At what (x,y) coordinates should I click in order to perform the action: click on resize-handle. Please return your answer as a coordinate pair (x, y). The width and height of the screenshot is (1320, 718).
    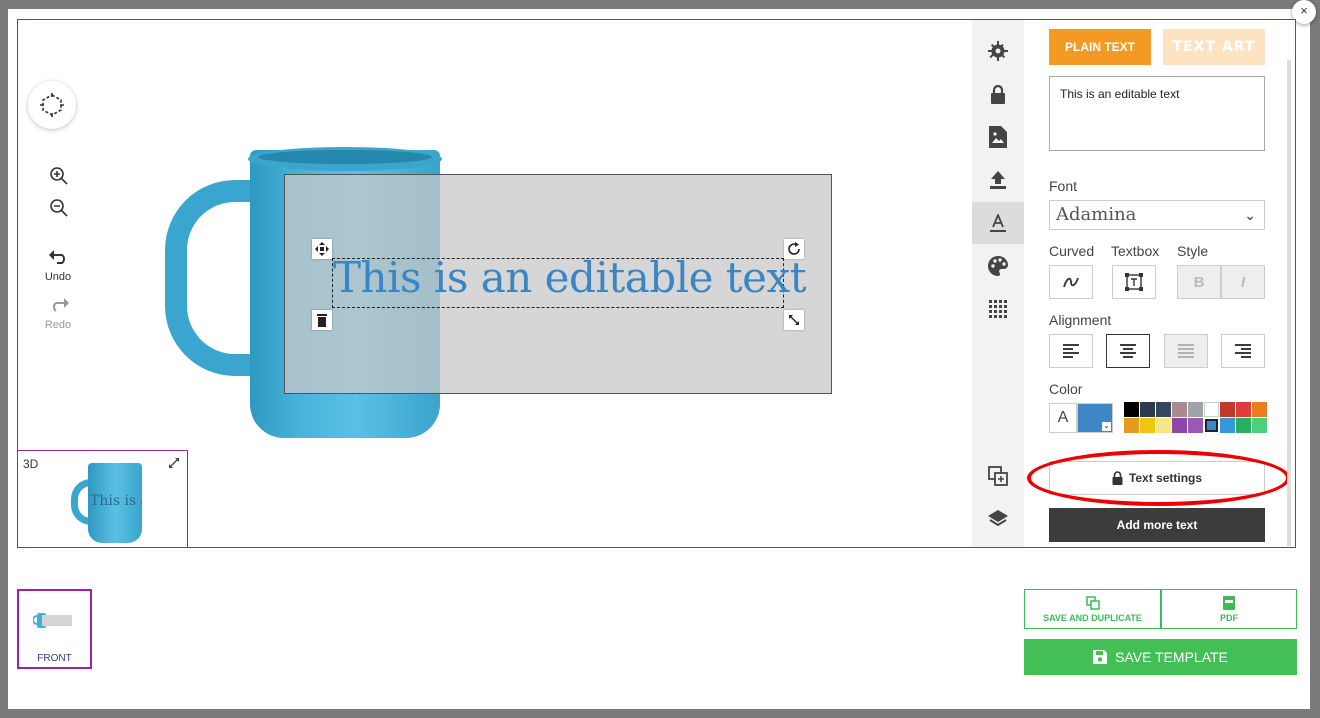
    Looking at the image, I should click on (794, 320).